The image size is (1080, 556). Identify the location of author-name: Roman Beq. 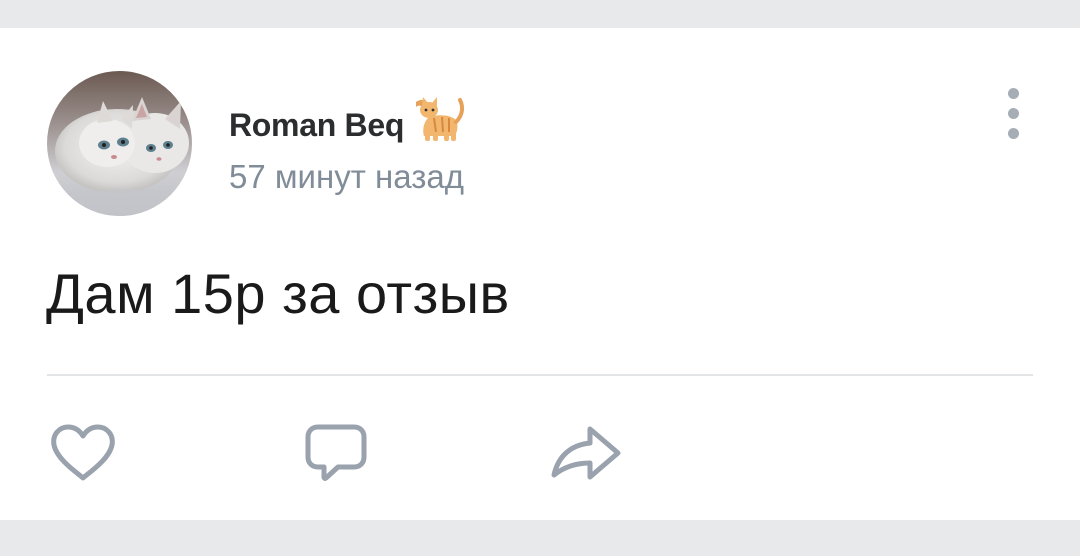
(347, 123).